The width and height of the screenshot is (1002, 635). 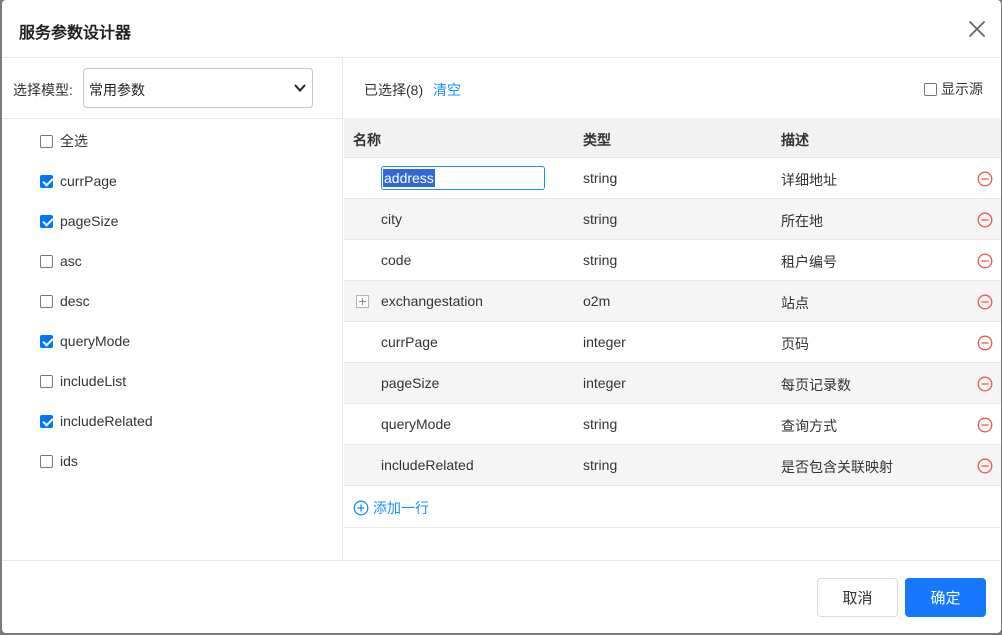 What do you see at coordinates (43, 90) in the screenshot?
I see `model-label: 选择模型:` at bounding box center [43, 90].